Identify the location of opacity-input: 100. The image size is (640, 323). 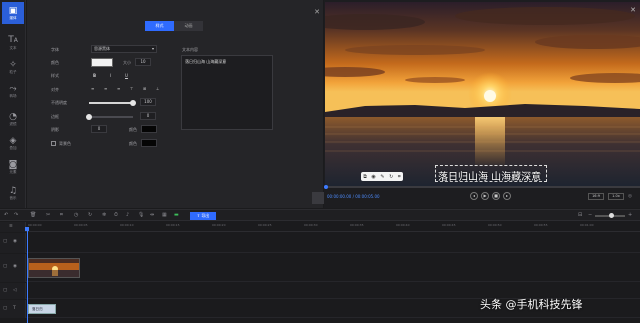
(148, 102).